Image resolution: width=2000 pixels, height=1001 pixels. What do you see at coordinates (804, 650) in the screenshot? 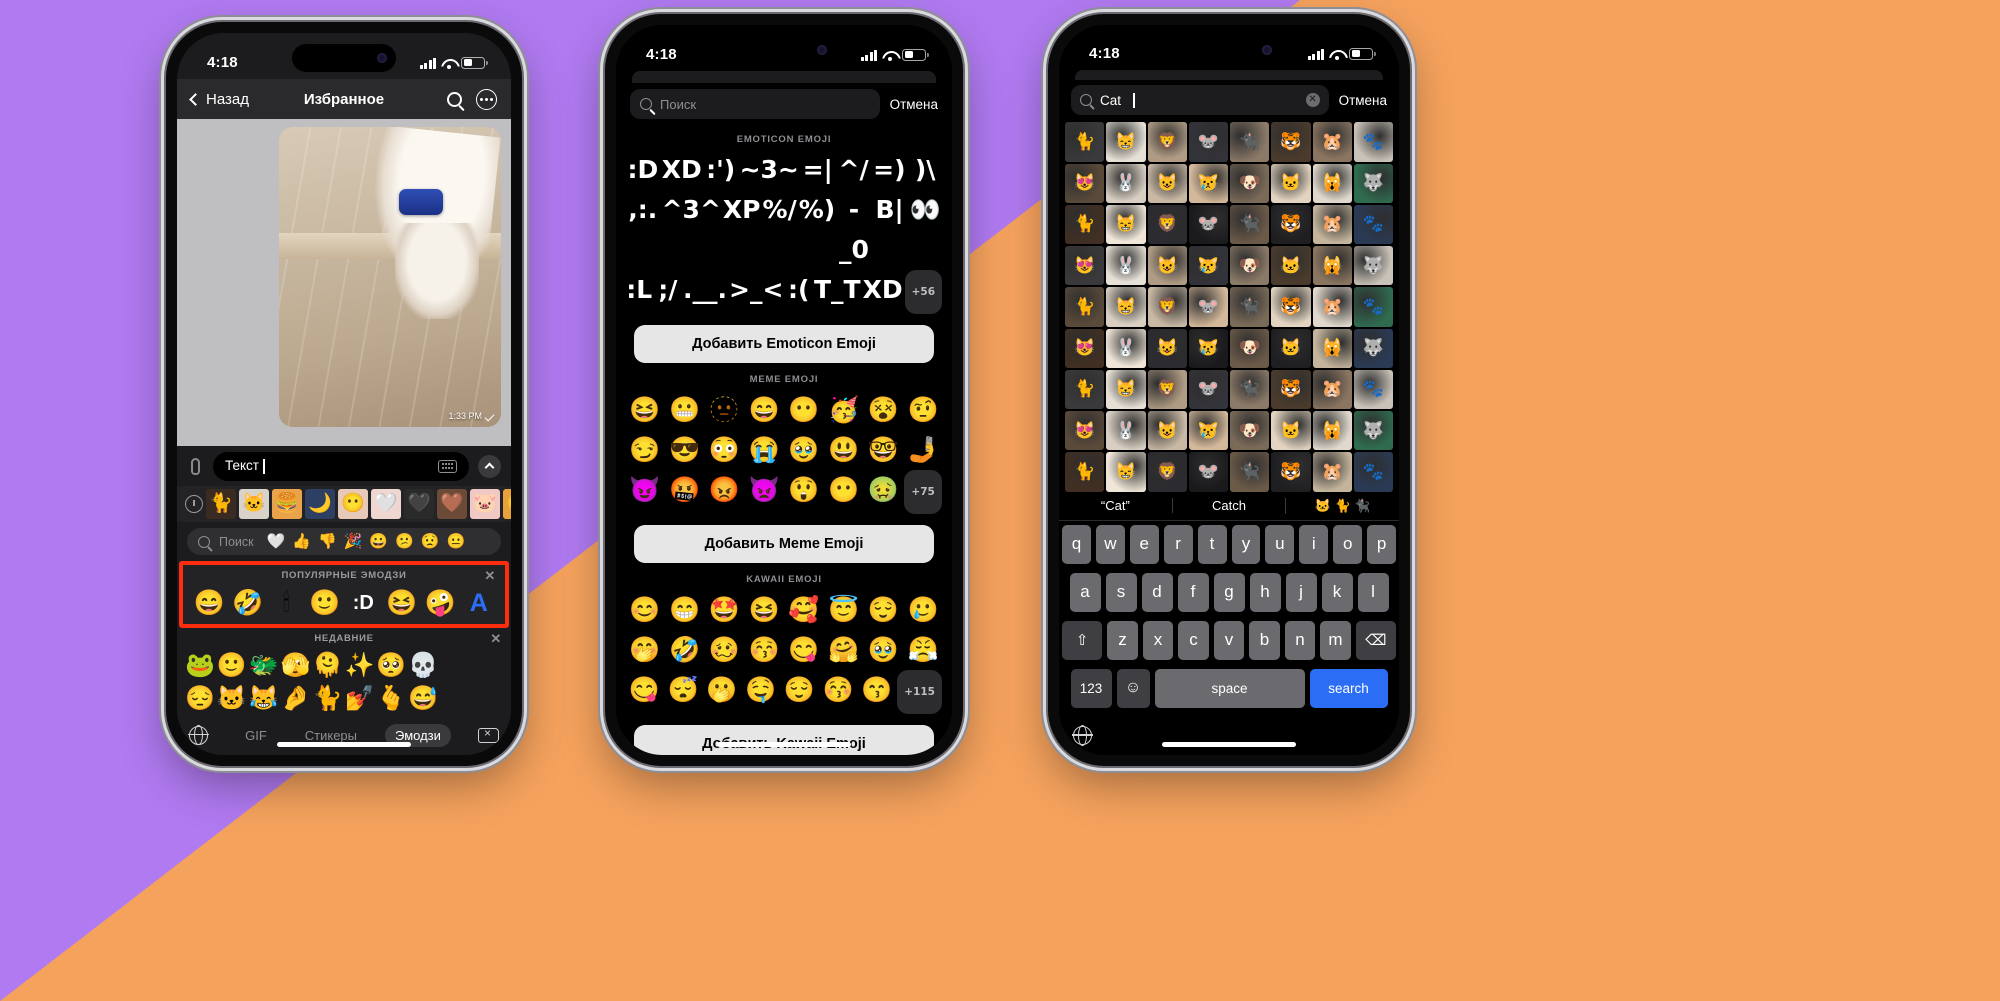
I see `emoji-item: 😋` at bounding box center [804, 650].